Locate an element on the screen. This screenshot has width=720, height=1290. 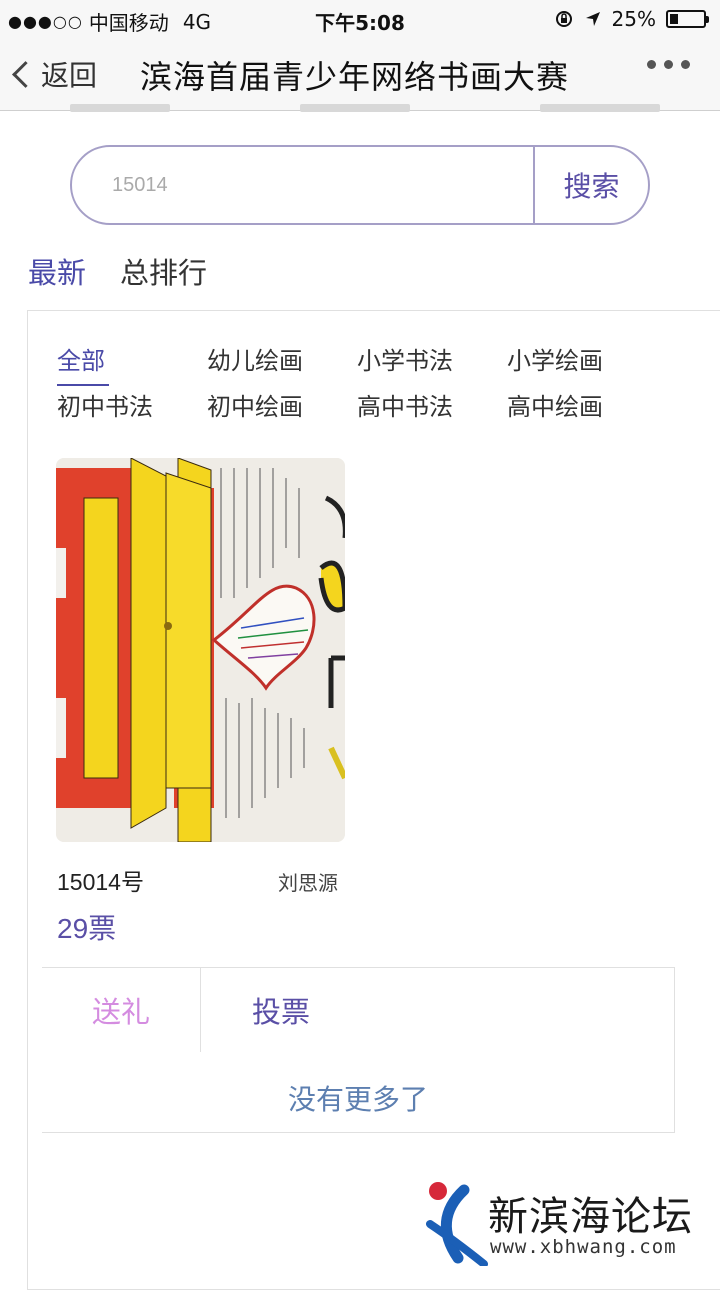
entry-artwork-image is located at coordinates (200, 650).